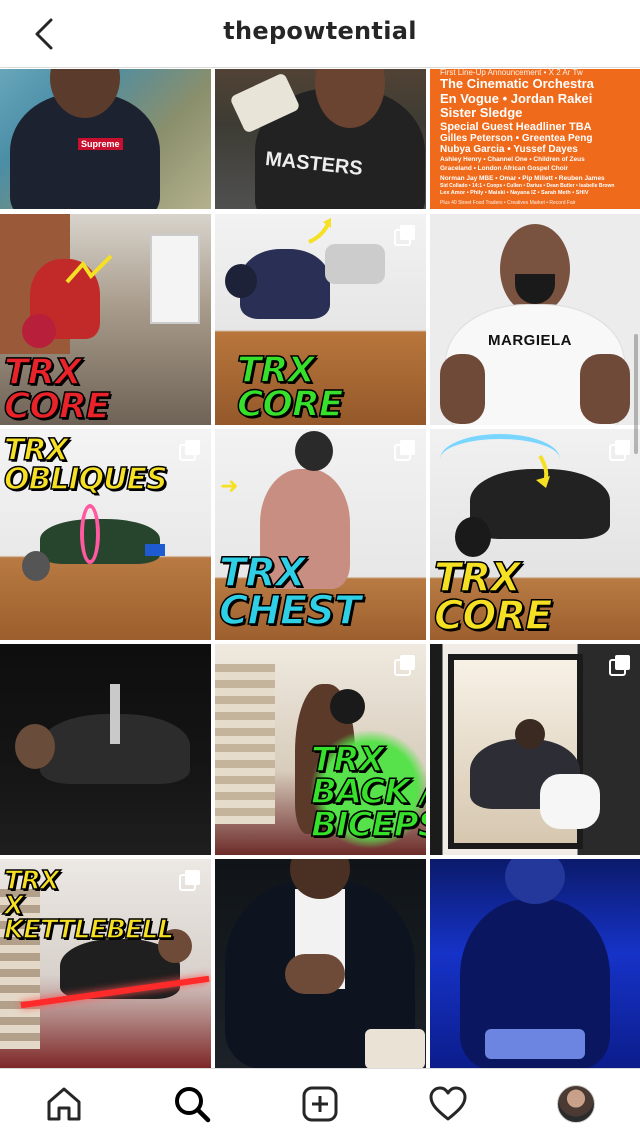 The image size is (640, 1138). Describe the element at coordinates (89, 906) in the screenshot. I see `trx-overlay-text: TRX X KETTLEBELL` at that location.